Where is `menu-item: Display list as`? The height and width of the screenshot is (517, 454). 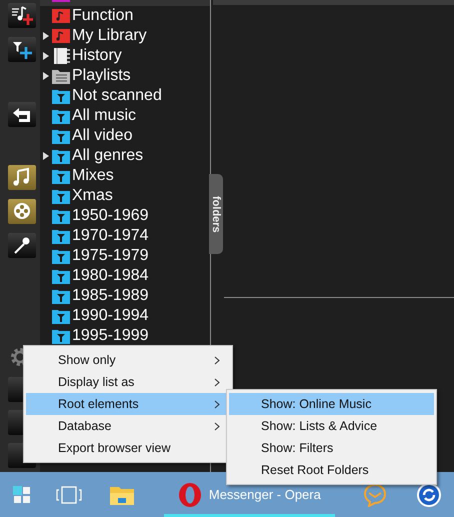
menu-item: Display list as is located at coordinates (128, 382).